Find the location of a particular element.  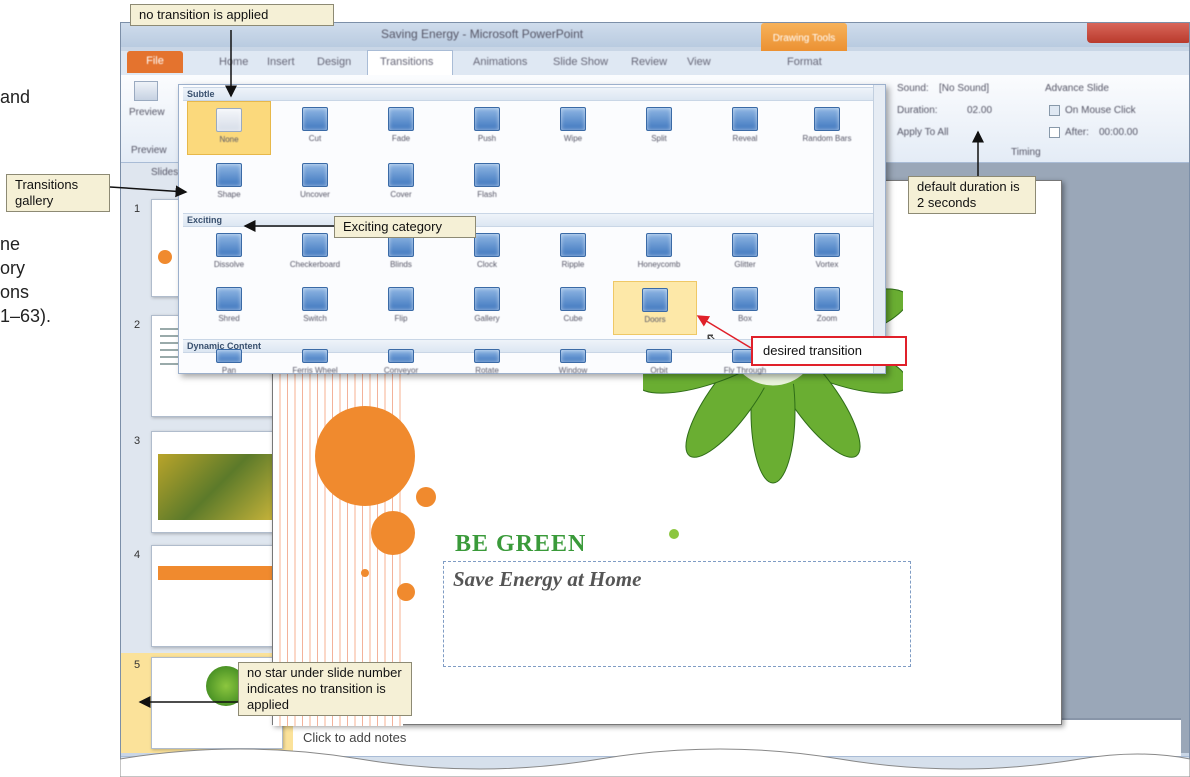

margin-text-1: and is located at coordinates (15, 97).